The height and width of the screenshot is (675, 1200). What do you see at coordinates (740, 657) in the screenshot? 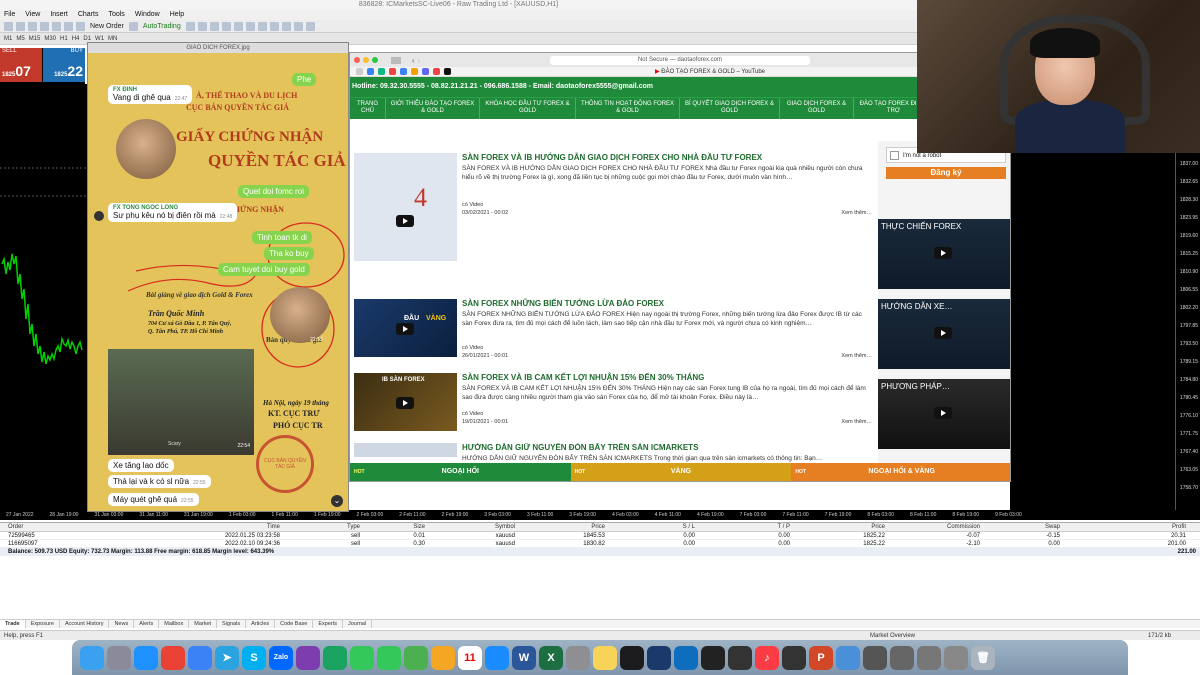
I see `obs-icon` at bounding box center [740, 657].